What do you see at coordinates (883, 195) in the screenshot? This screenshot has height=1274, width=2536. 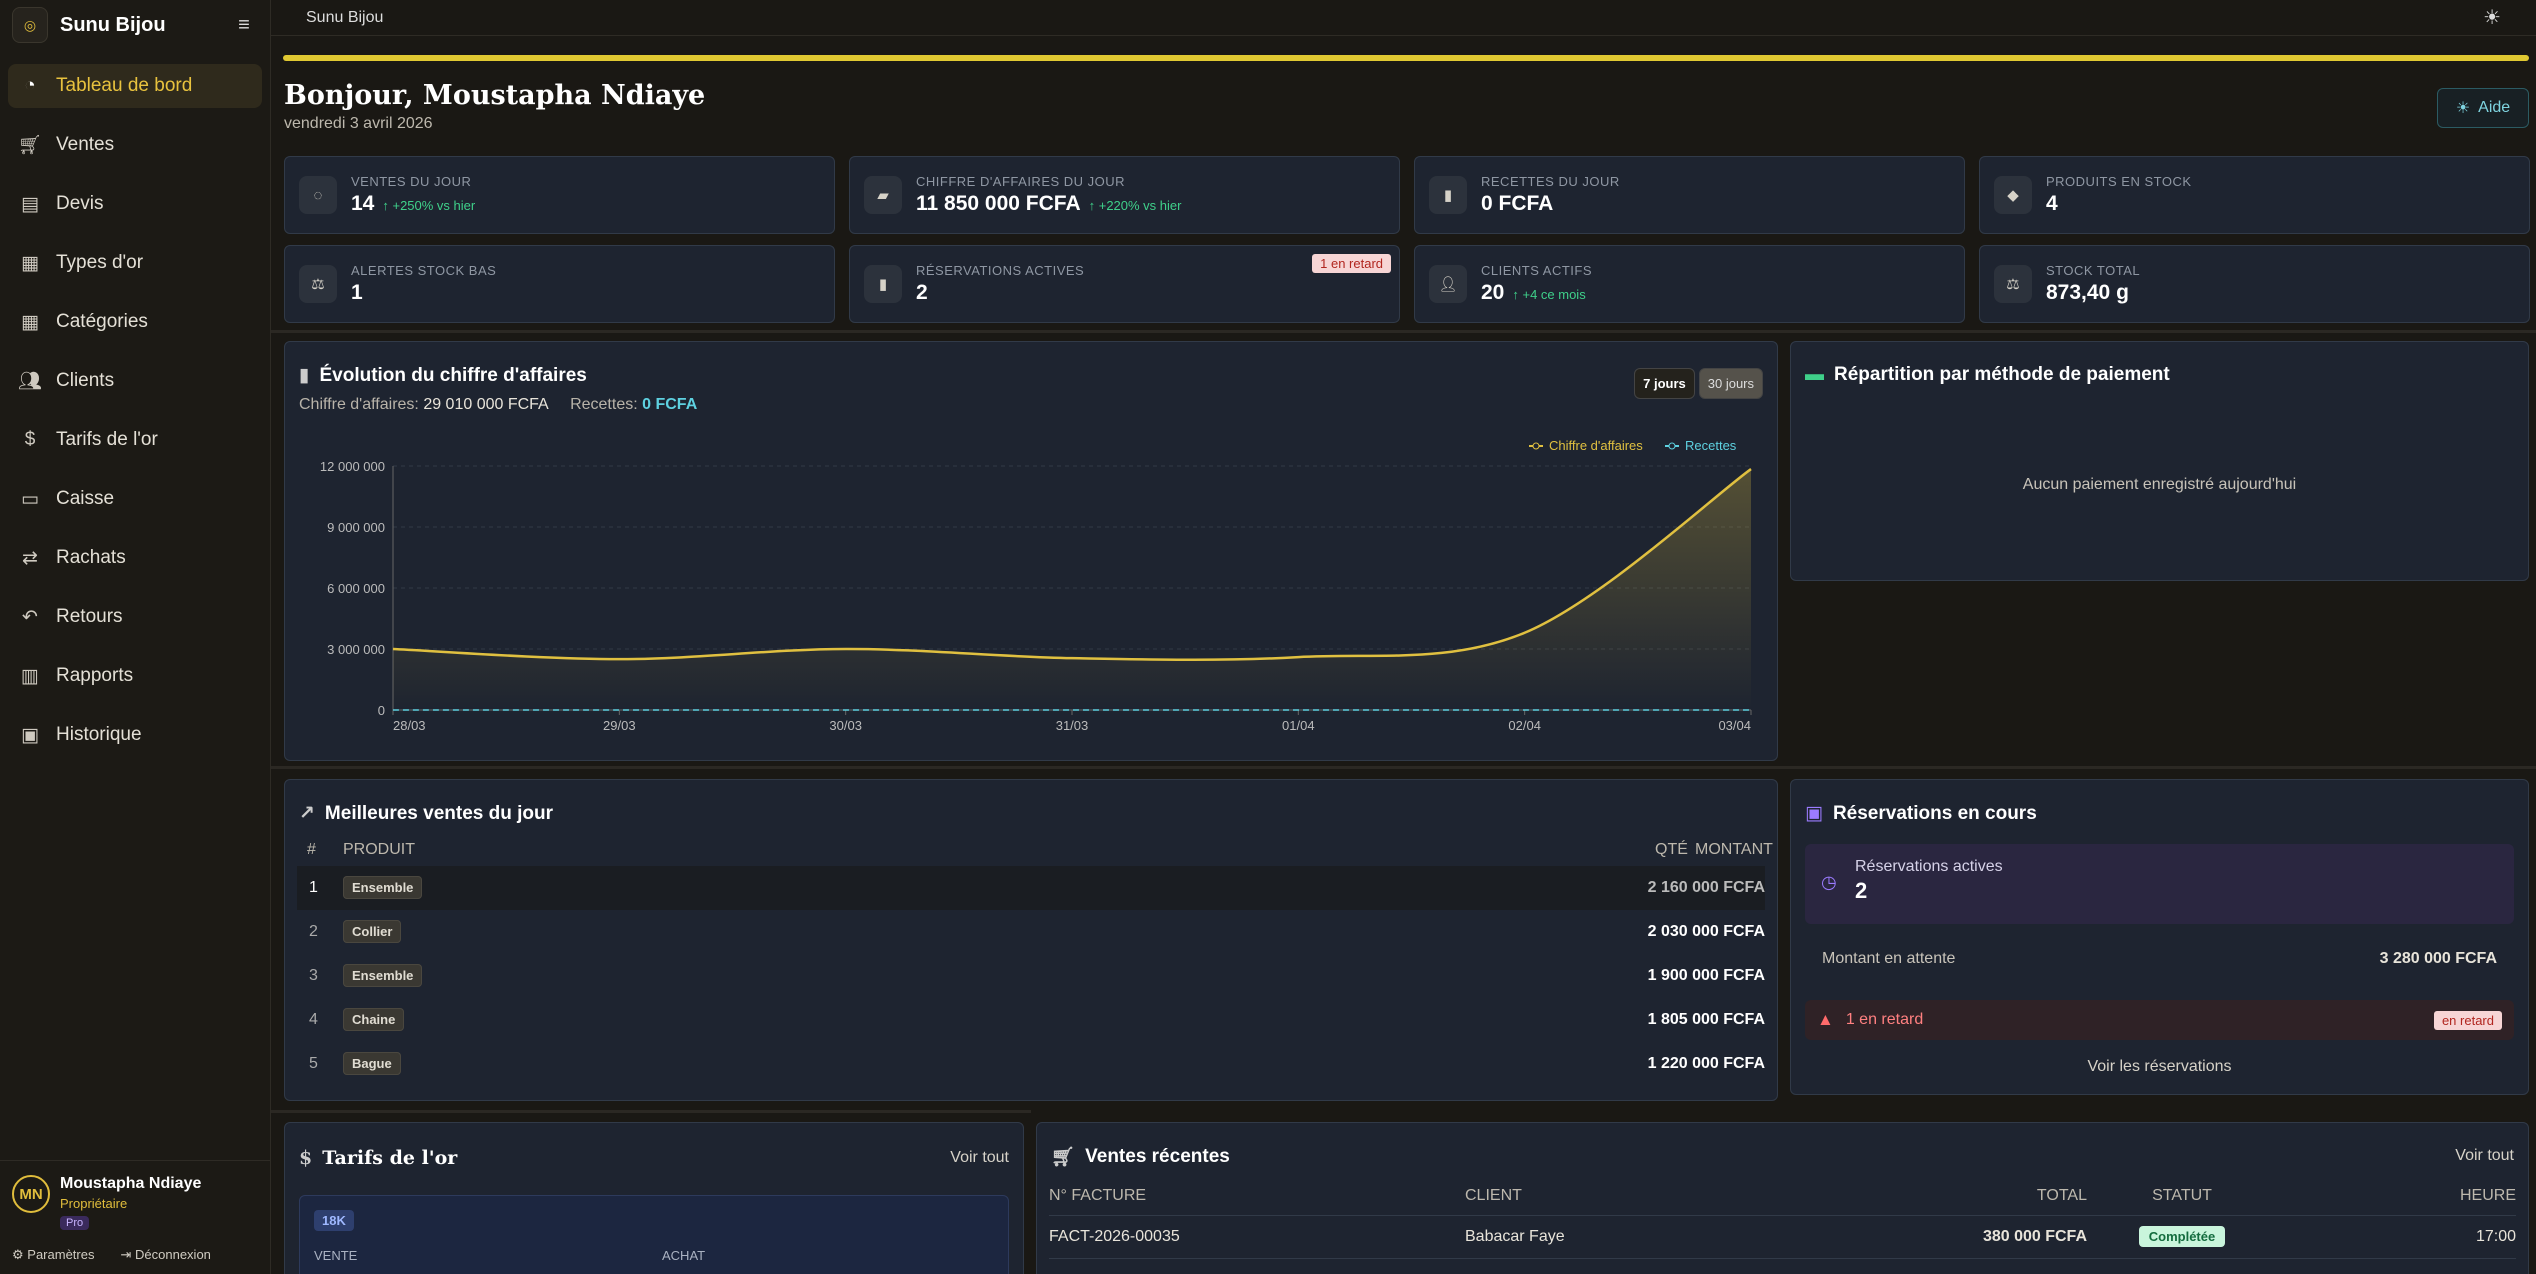 I see `money-icon: ▰` at bounding box center [883, 195].